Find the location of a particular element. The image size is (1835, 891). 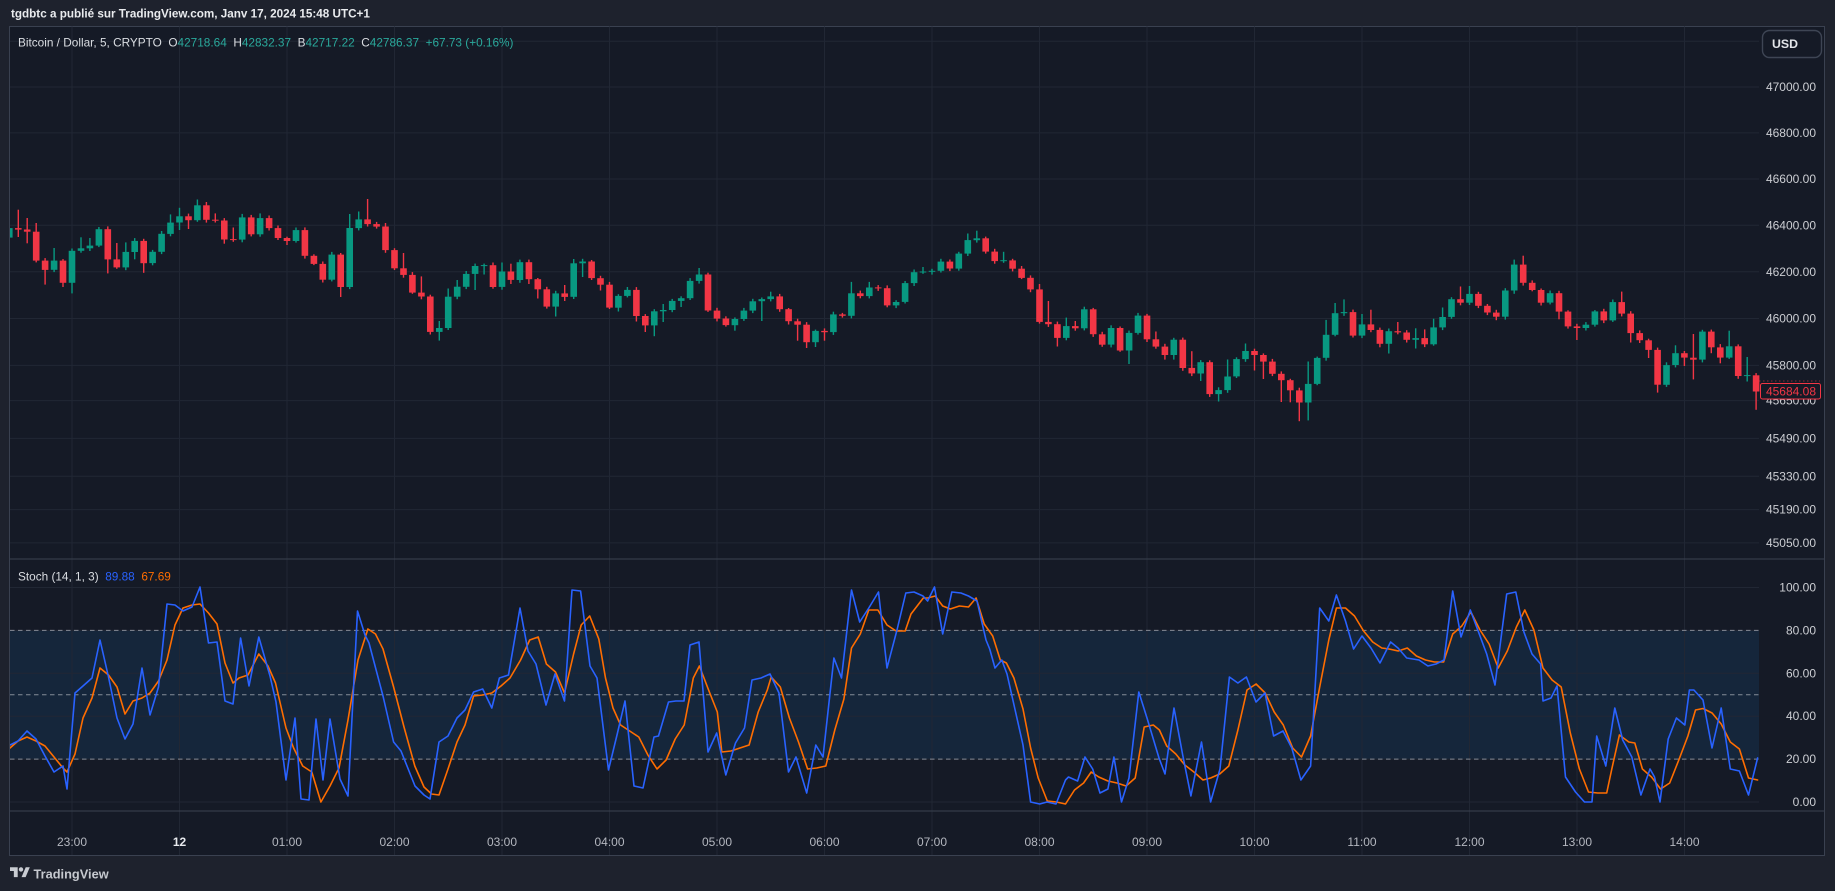

svg-text: 12 is located at coordinates (180, 842).